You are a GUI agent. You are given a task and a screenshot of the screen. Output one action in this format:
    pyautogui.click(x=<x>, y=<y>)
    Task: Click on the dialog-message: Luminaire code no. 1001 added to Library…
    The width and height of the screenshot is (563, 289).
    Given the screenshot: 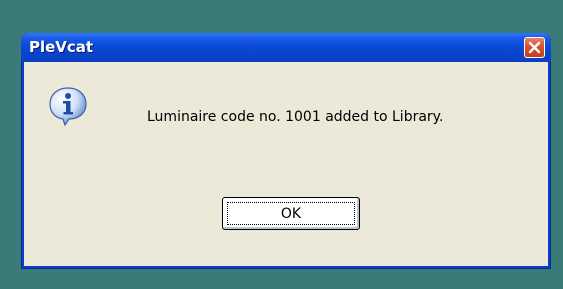 What is the action you would take?
    pyautogui.click(x=295, y=117)
    